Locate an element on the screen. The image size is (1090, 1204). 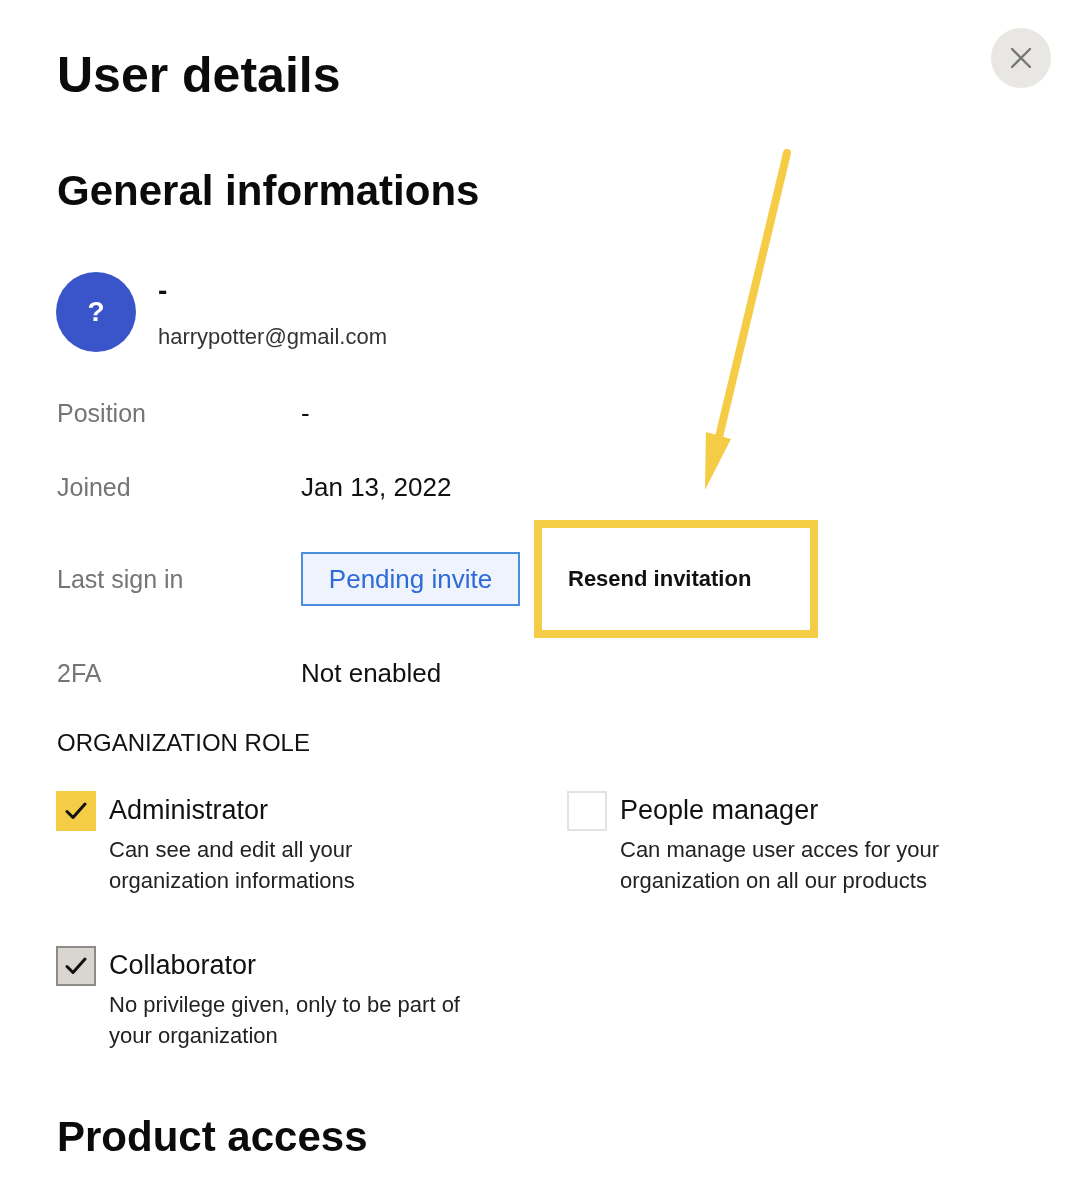
role-description: Can manage user acces for your organization on all our products is located at coordinates (780, 865).